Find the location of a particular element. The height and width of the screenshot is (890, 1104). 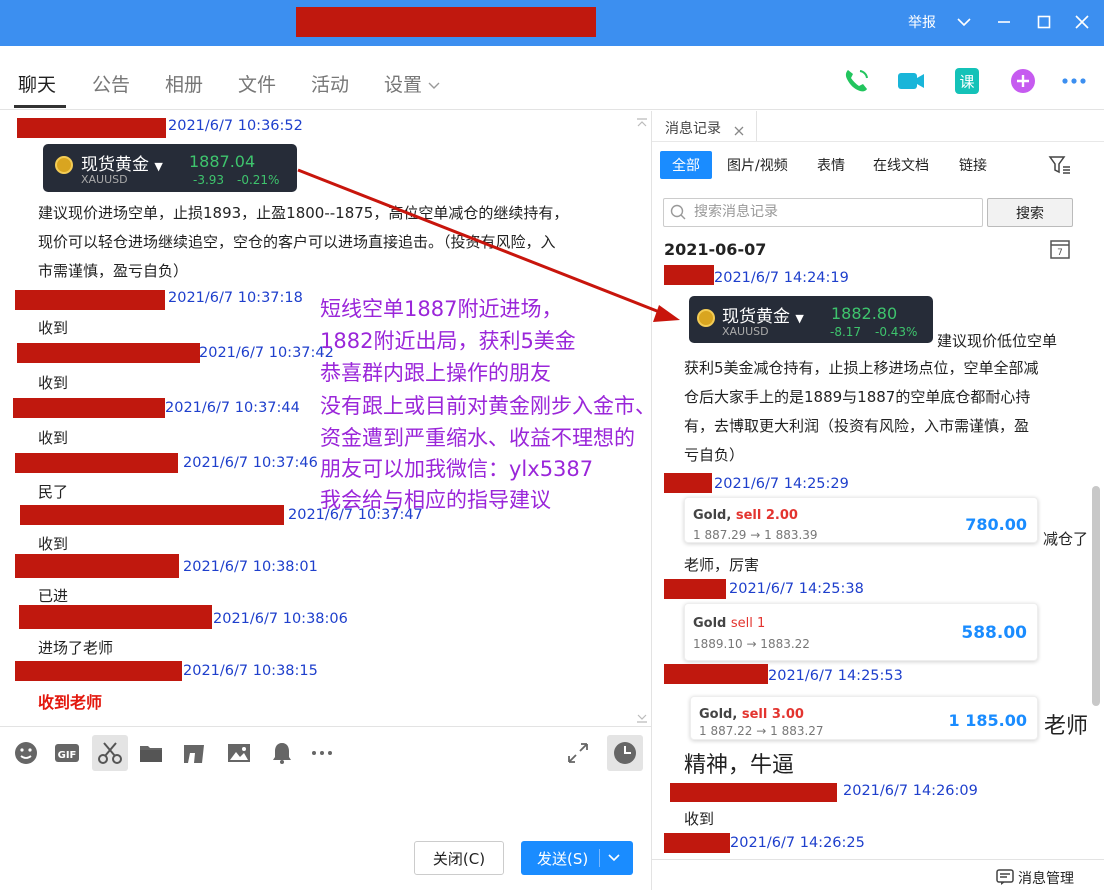

tab-chat: 聊天 is located at coordinates (37, 83).